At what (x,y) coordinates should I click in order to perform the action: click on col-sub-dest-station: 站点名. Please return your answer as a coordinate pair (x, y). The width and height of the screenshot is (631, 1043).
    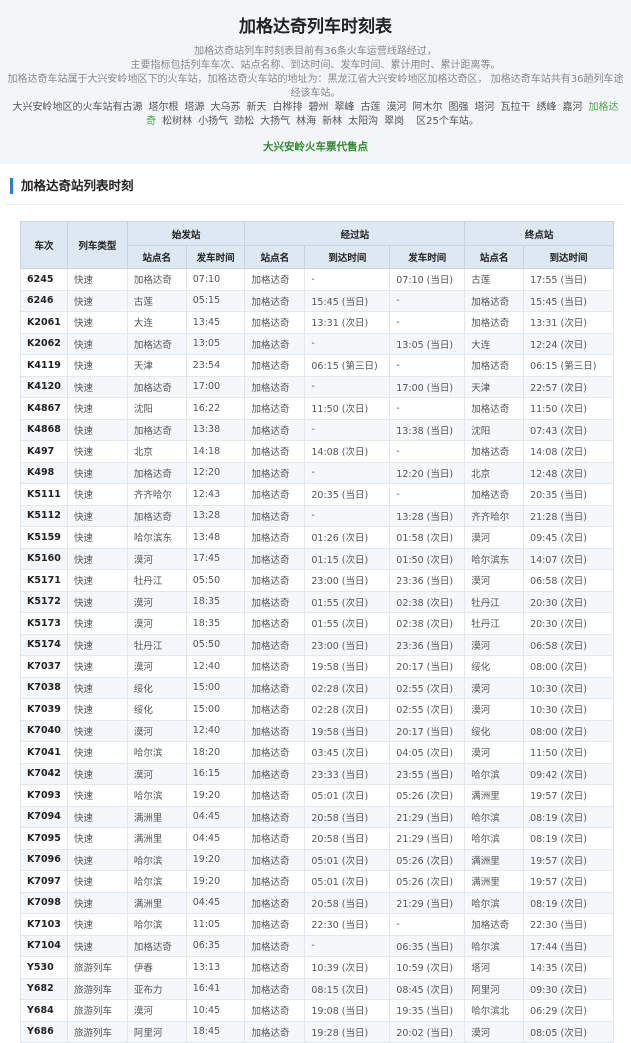
    Looking at the image, I should click on (494, 257).